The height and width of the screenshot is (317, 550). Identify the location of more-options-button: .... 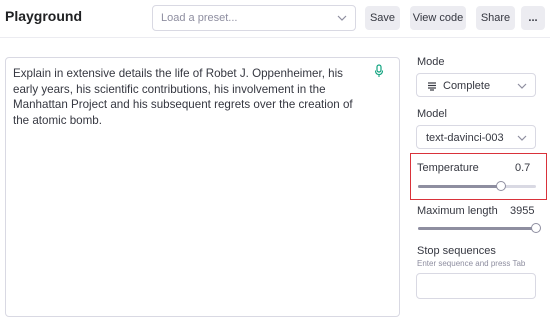
(533, 18).